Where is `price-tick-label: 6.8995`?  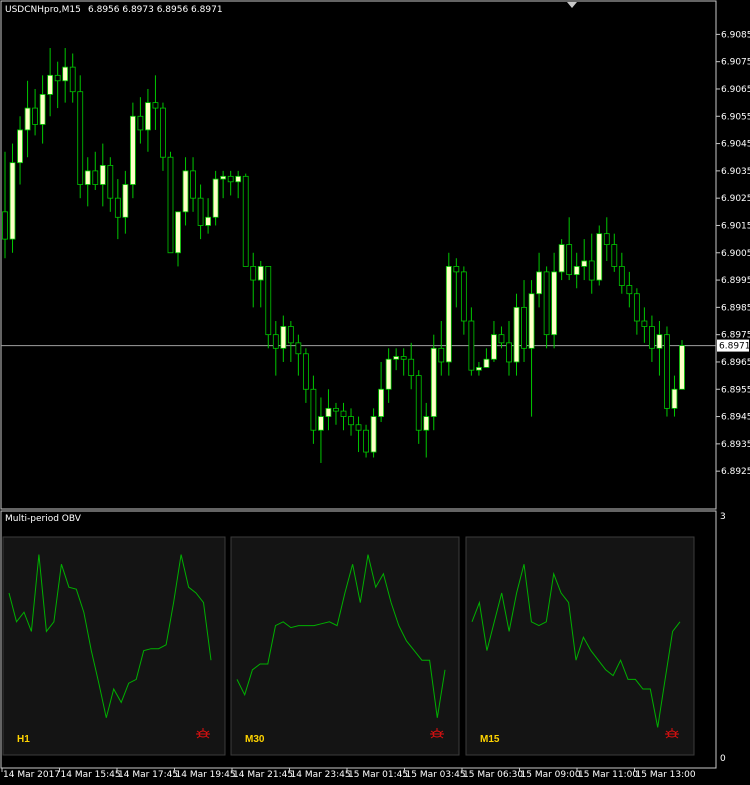 price-tick-label: 6.8995 is located at coordinates (735, 281).